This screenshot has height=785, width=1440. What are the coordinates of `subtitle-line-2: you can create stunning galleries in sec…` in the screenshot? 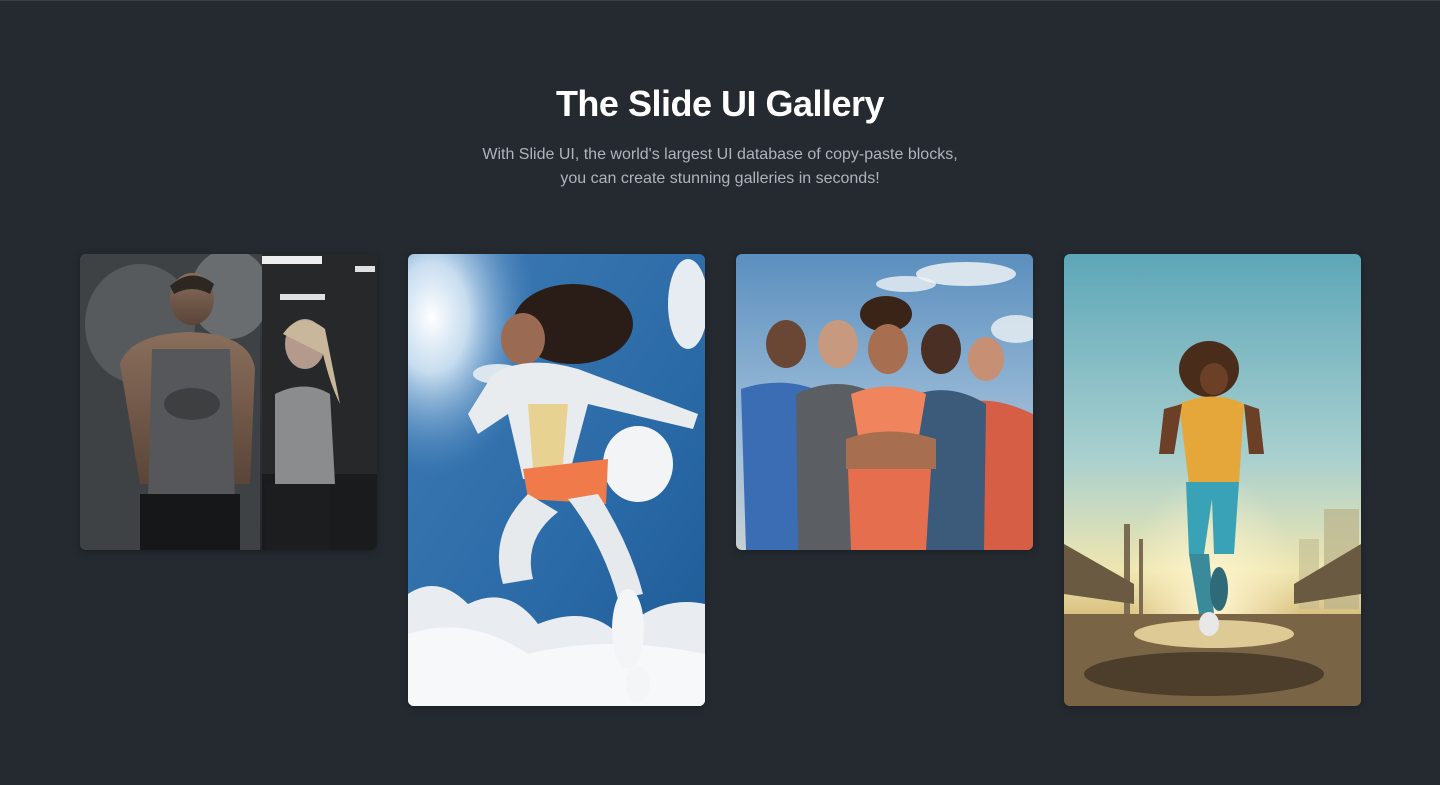 It's located at (720, 178).